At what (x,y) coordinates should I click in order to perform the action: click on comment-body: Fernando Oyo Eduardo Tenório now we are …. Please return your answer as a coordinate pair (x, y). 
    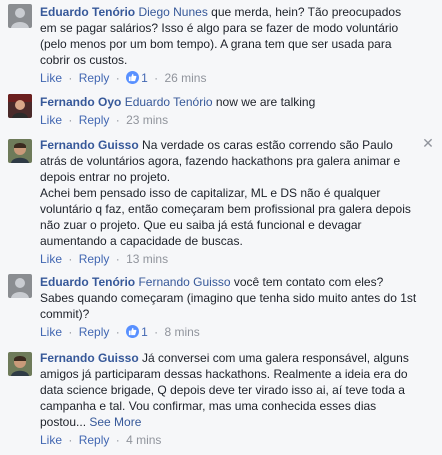
    Looking at the image, I should click on (230, 102).